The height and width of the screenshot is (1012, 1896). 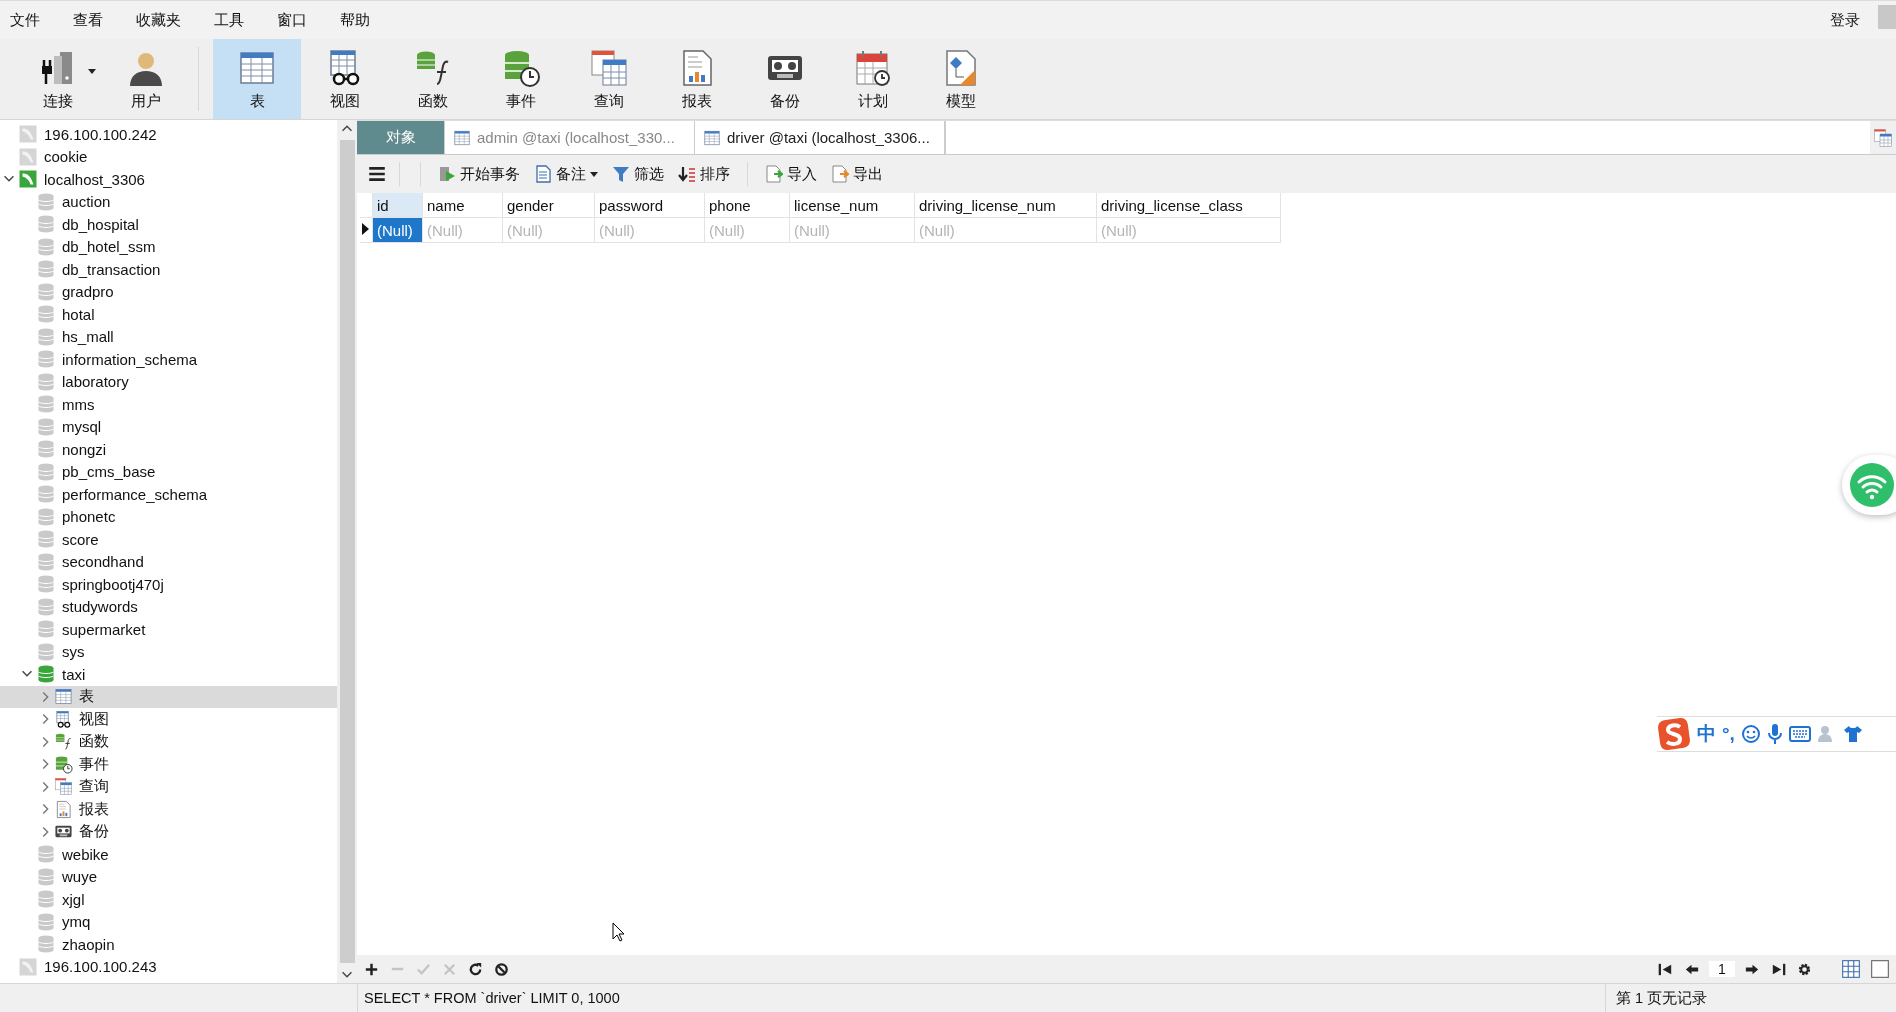 What do you see at coordinates (168, 336) in the screenshot?
I see `tree-item: hs_mall` at bounding box center [168, 336].